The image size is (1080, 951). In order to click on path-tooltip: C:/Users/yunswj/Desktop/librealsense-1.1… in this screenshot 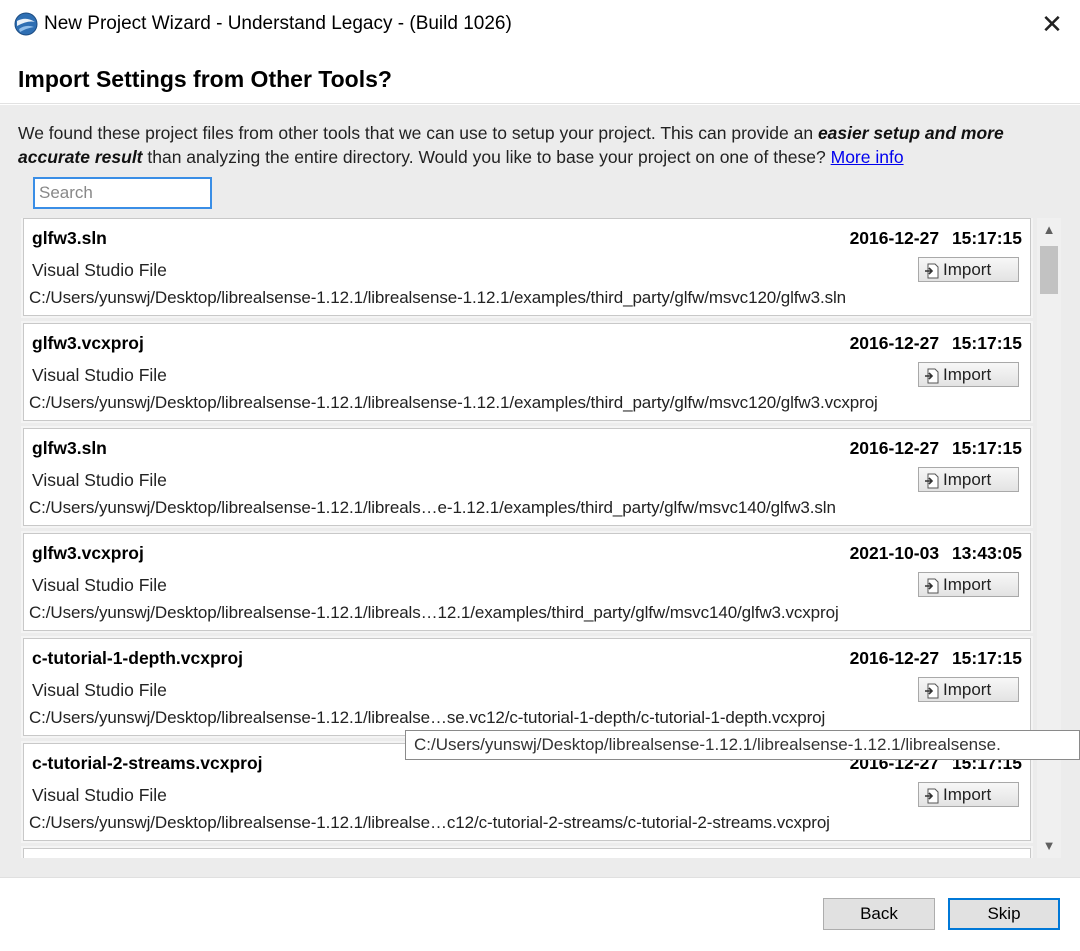, I will do `click(742, 745)`.